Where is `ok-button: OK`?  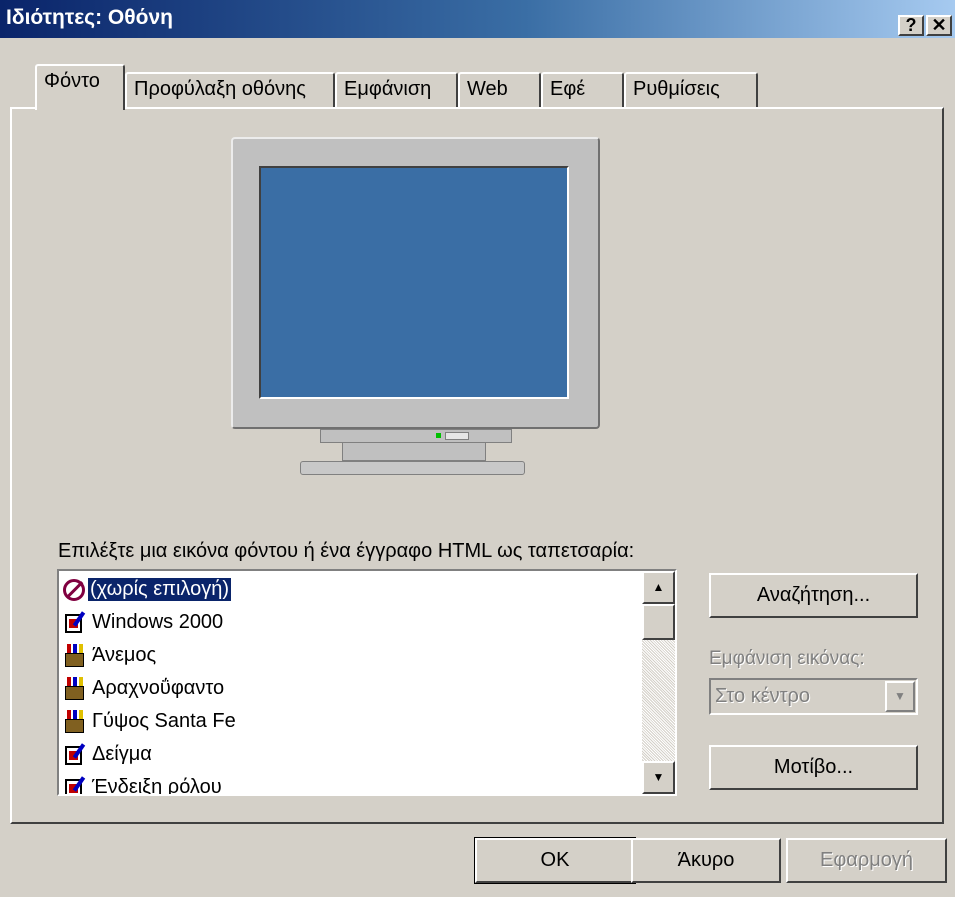
ok-button: OK is located at coordinates (555, 860).